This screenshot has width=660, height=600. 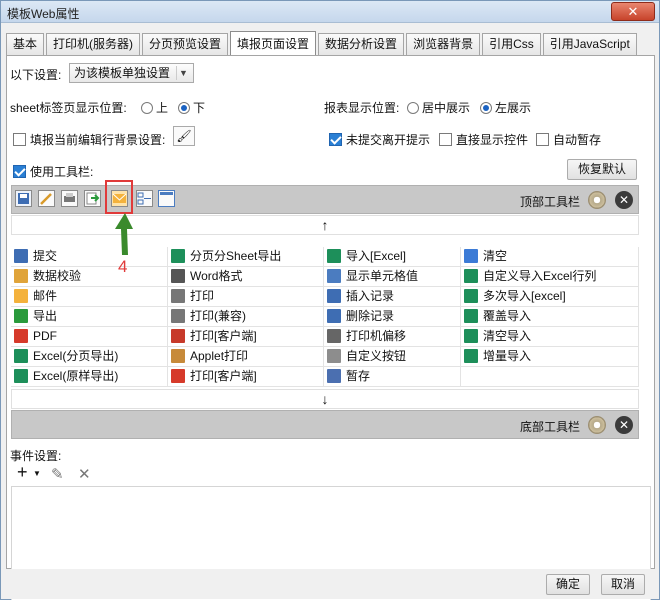 What do you see at coordinates (623, 584) in the screenshot?
I see `cancel-button: 取消` at bounding box center [623, 584].